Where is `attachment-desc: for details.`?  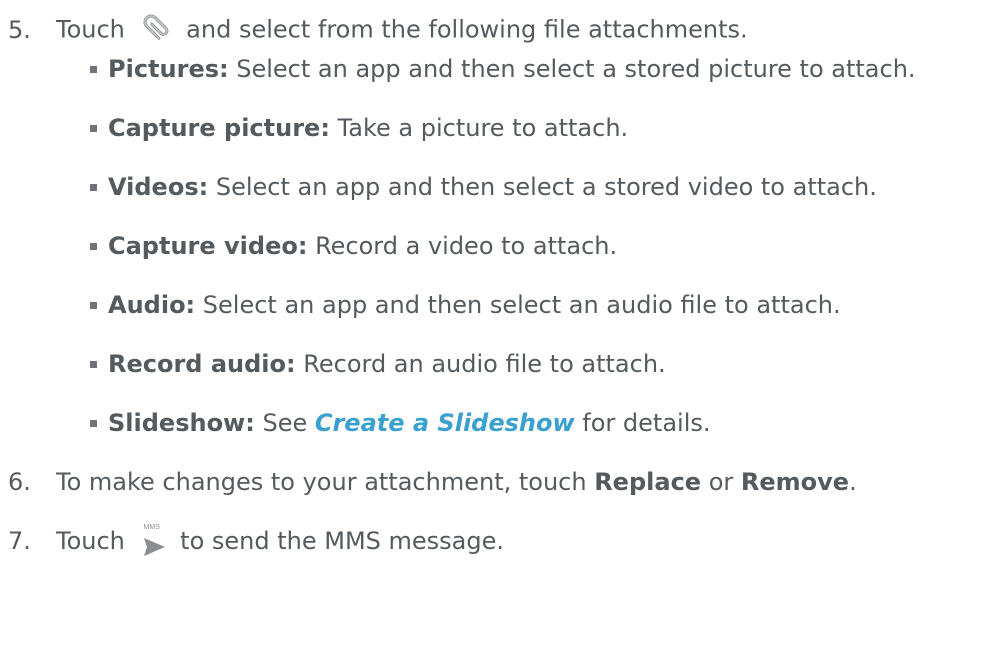
attachment-desc: for details. is located at coordinates (642, 423).